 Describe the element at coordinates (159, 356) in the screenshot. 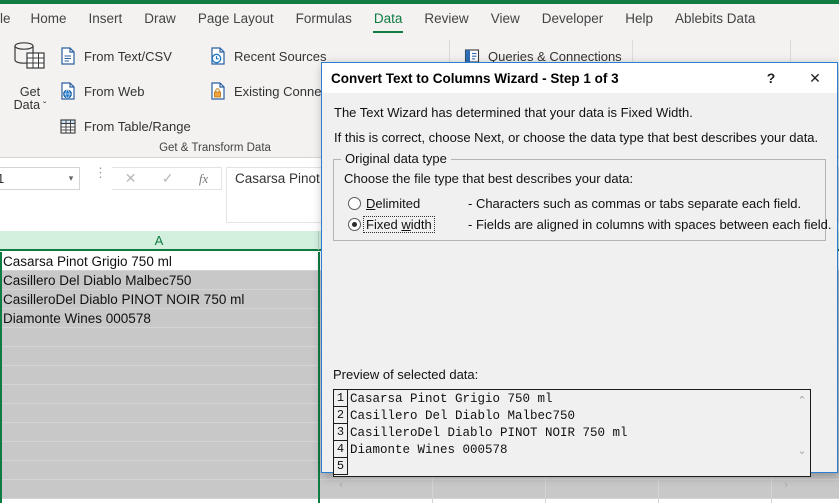

I see `cell-a6` at that location.